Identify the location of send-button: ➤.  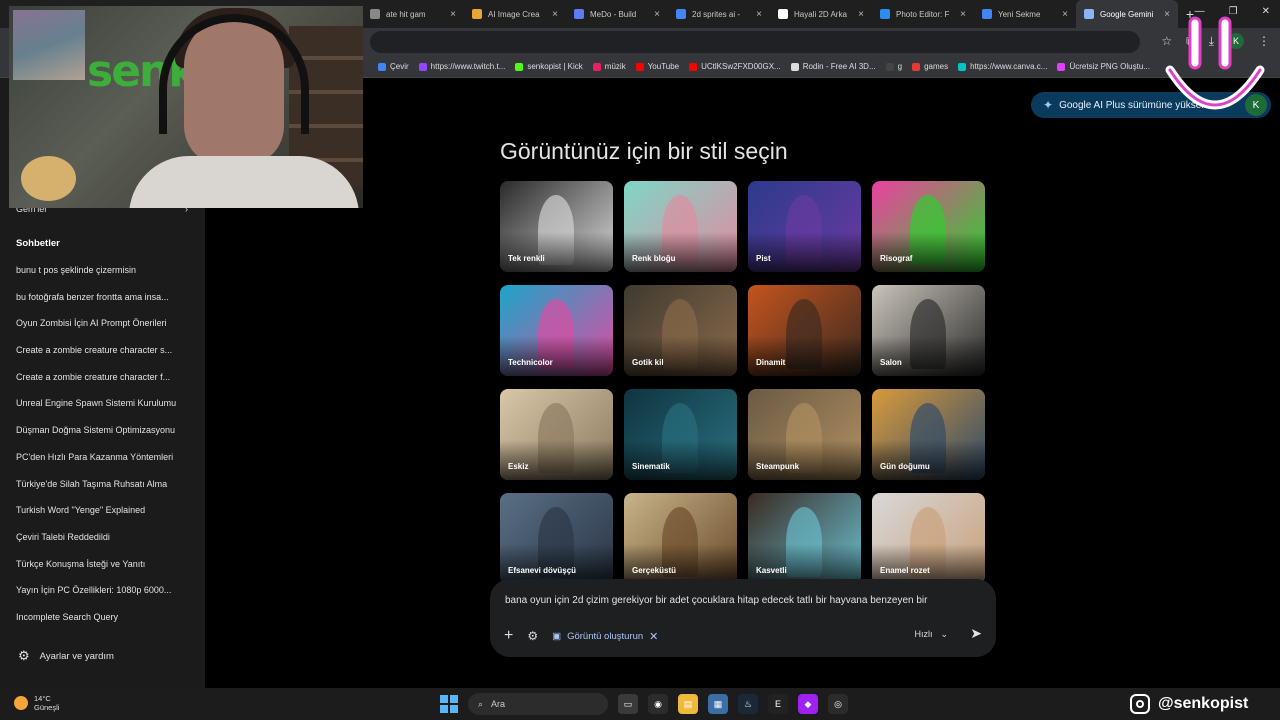
(976, 633).